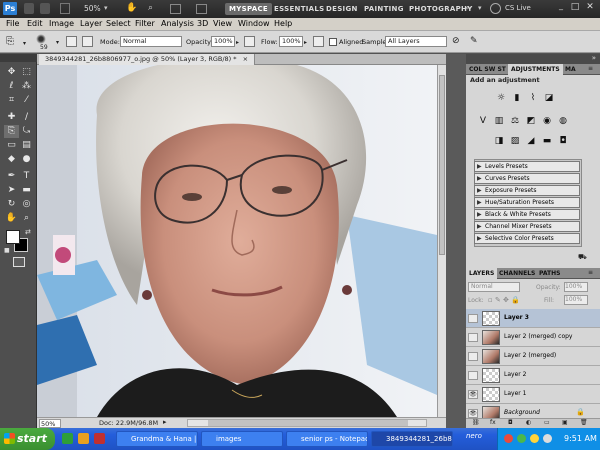 This screenshot has width=600, height=450. I want to click on sample-select: All Layers, so click(416, 41).